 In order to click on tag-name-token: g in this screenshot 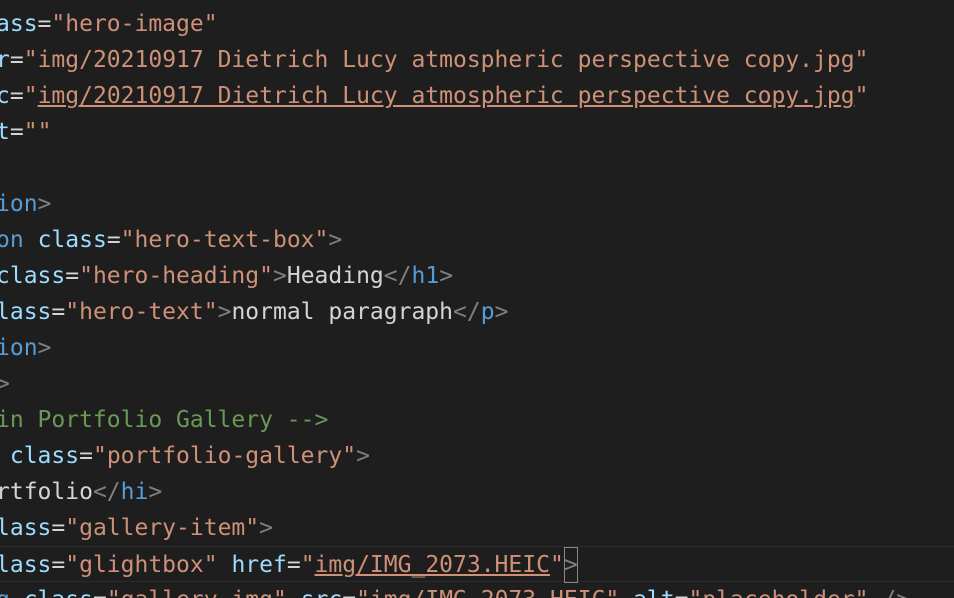, I will do `click(5, 592)`.